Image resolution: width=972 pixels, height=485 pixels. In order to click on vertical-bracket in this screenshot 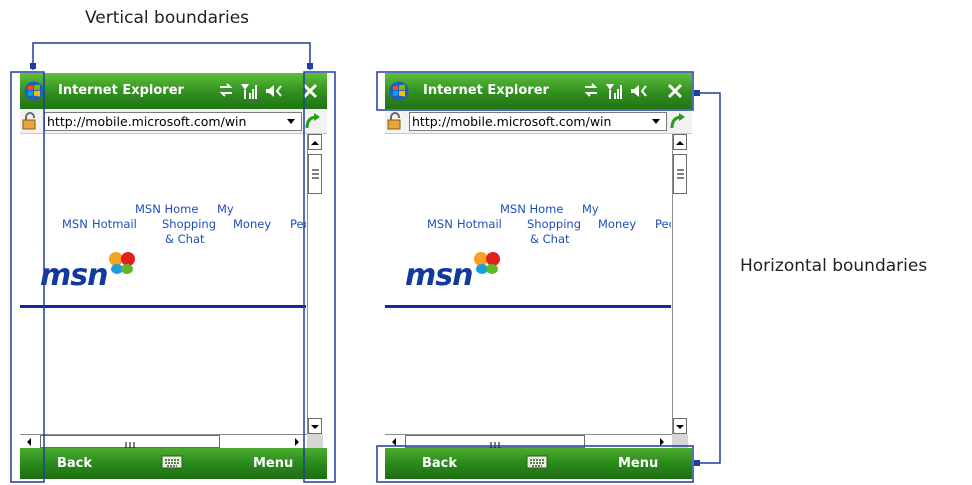, I will do `click(171, 56)`.